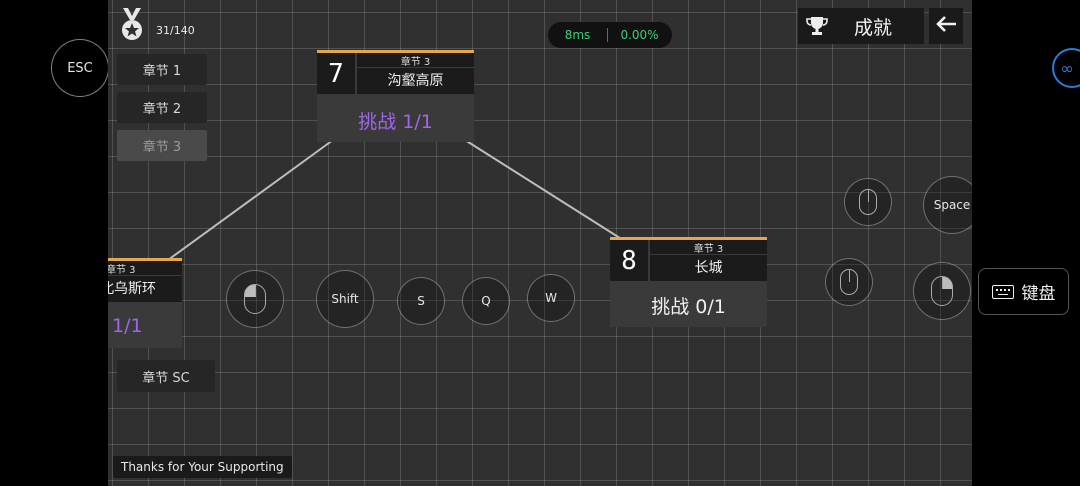 The width and height of the screenshot is (1080, 486). Describe the element at coordinates (610, 35) in the screenshot. I see `ping-indicator: 8ms 0.00%` at that location.